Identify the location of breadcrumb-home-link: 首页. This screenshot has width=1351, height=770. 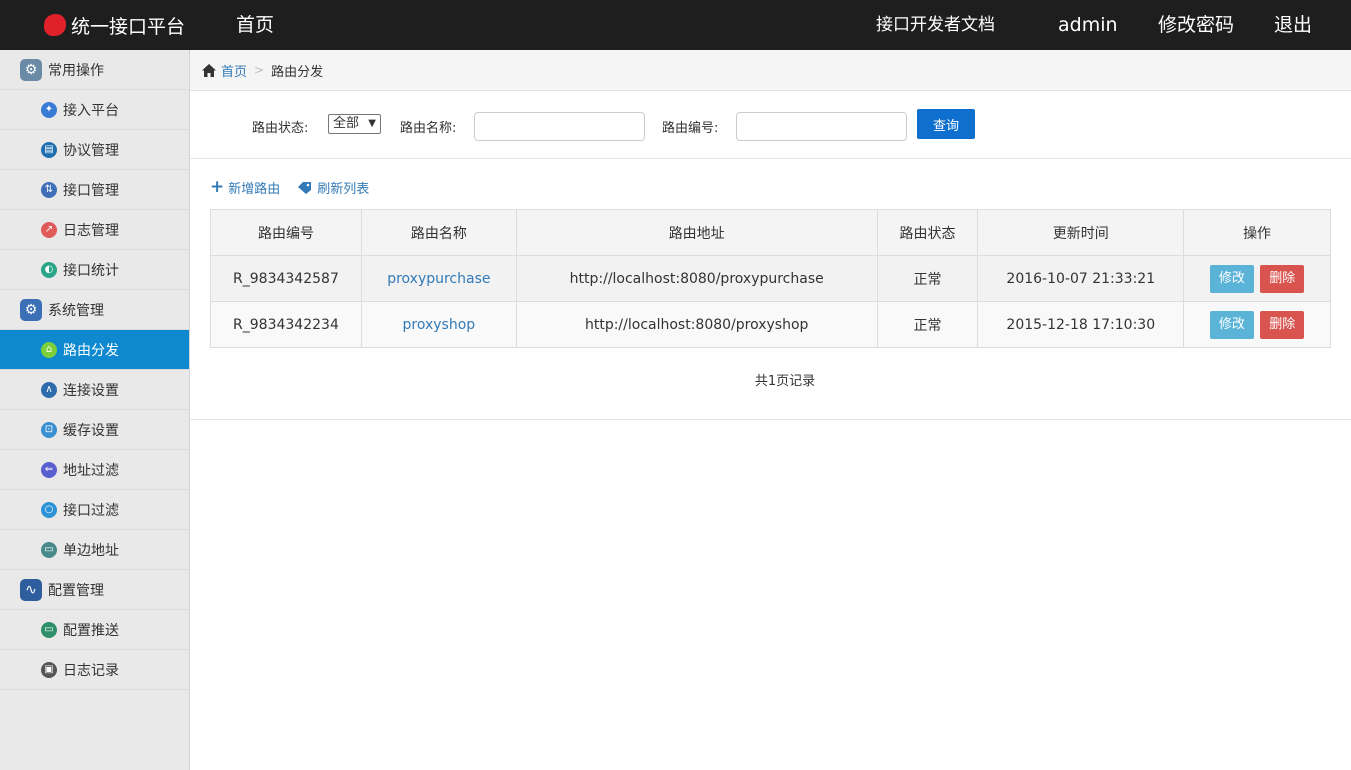
(234, 70).